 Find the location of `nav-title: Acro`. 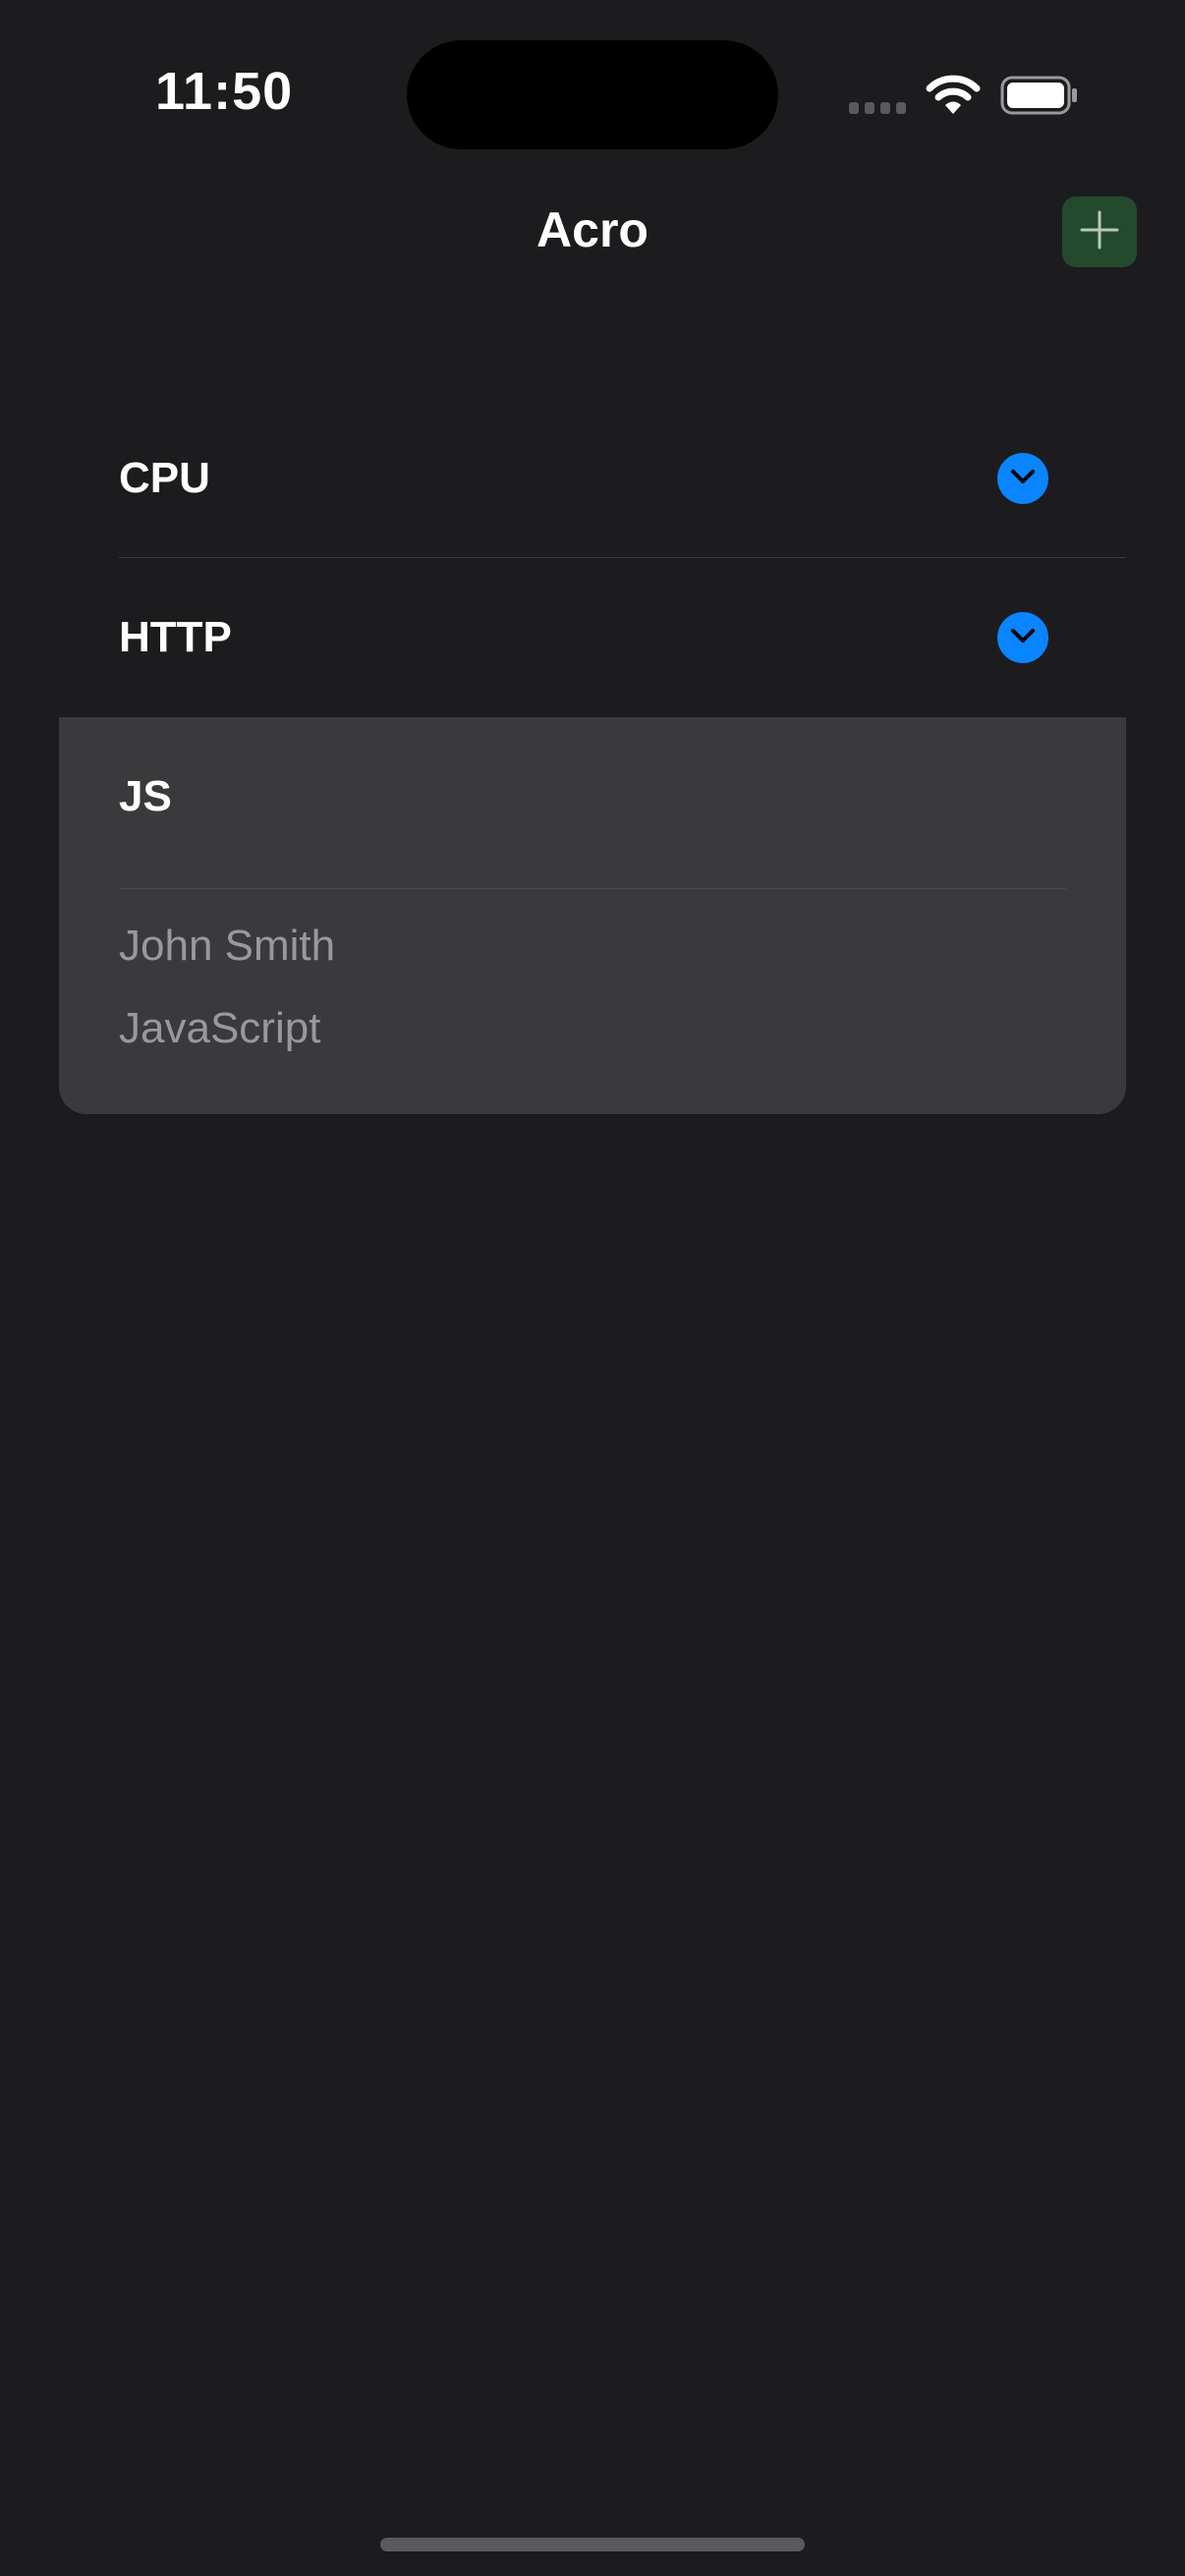

nav-title: Acro is located at coordinates (592, 229).